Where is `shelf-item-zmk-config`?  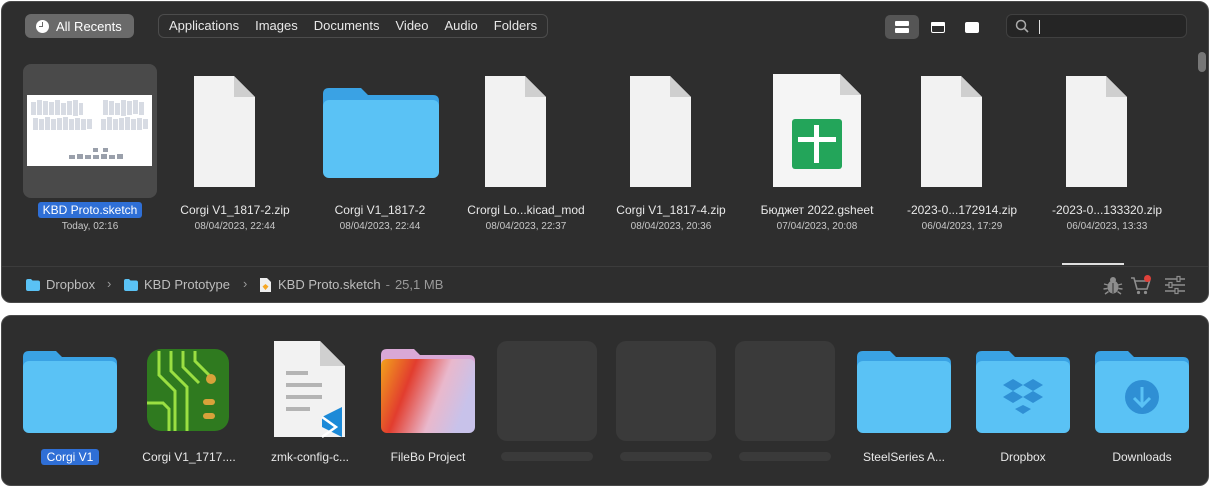 shelf-item-zmk-config is located at coordinates (310, 391).